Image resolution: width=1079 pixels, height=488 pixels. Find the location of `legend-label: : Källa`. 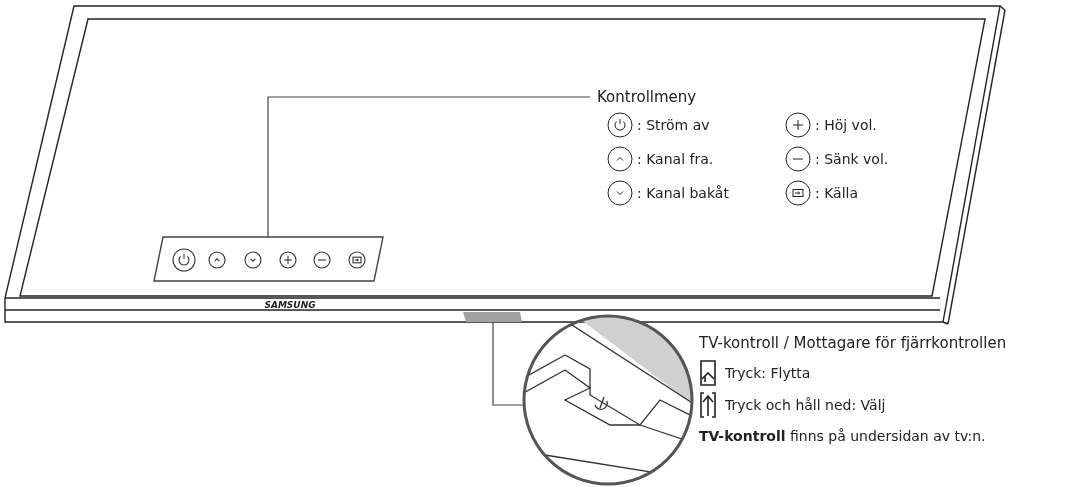

legend-label: : Källa is located at coordinates (837, 193).